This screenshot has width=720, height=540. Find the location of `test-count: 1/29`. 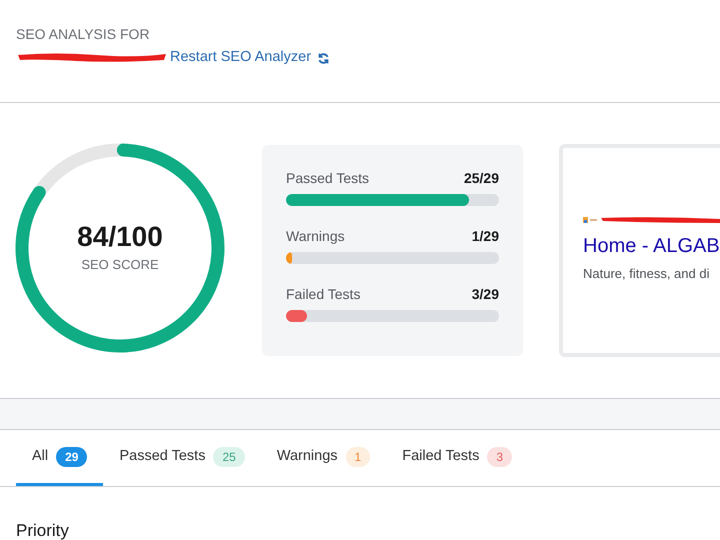

test-count: 1/29 is located at coordinates (485, 236).